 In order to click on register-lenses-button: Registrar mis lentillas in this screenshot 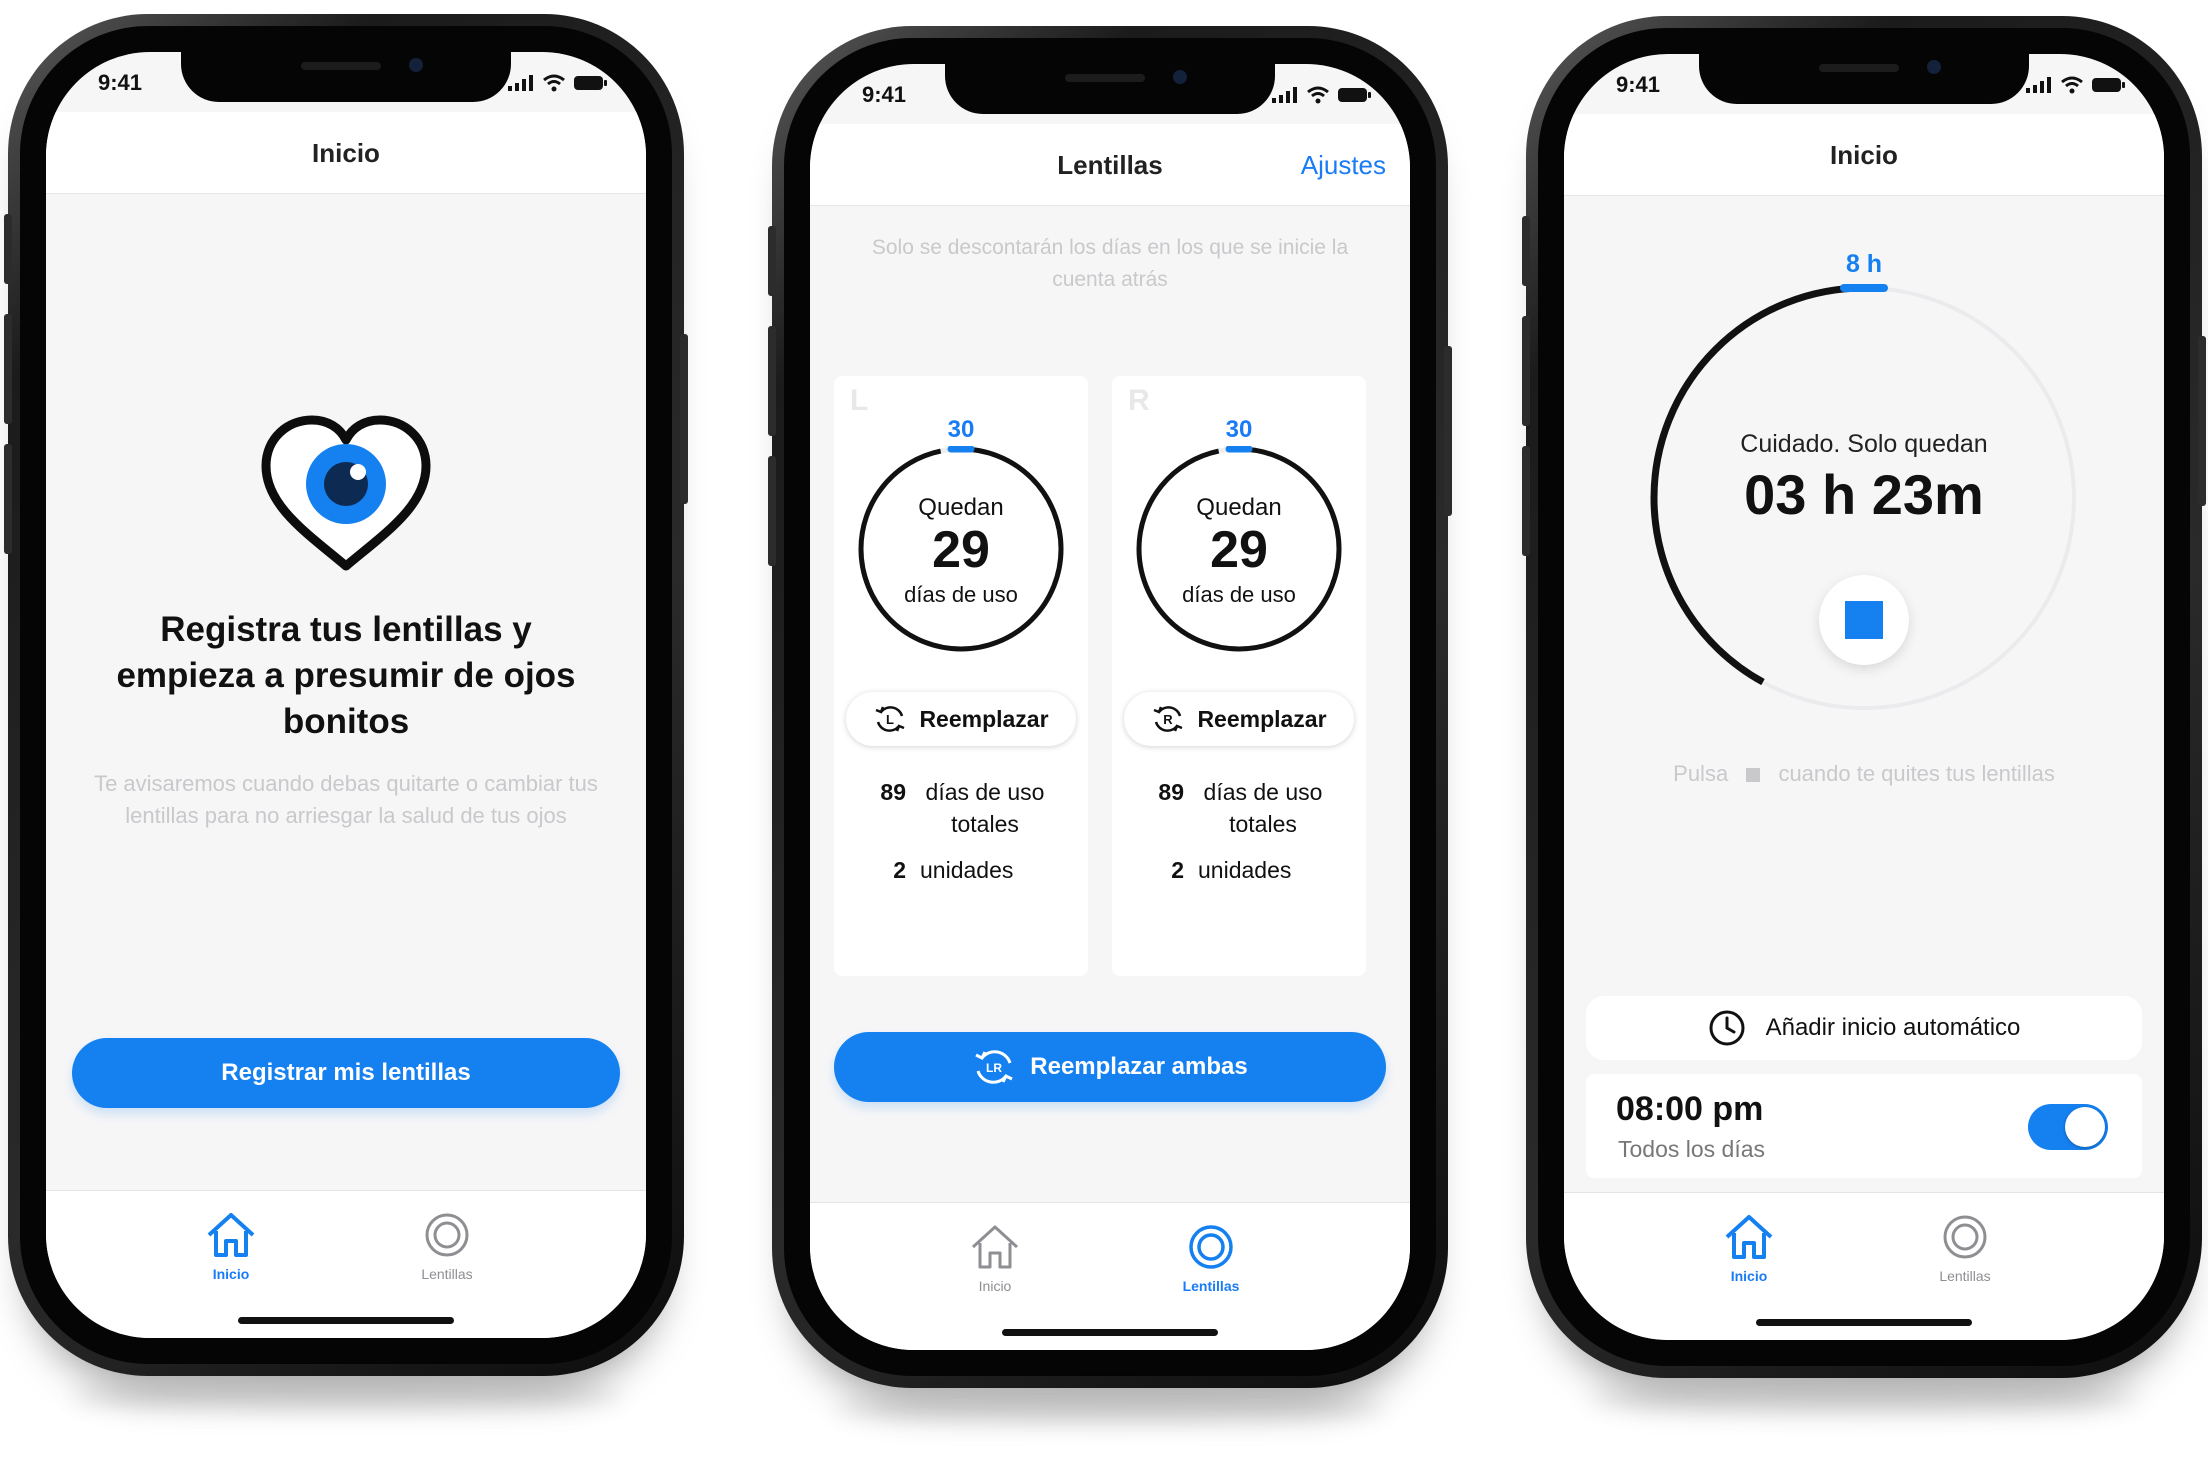, I will do `click(346, 1073)`.